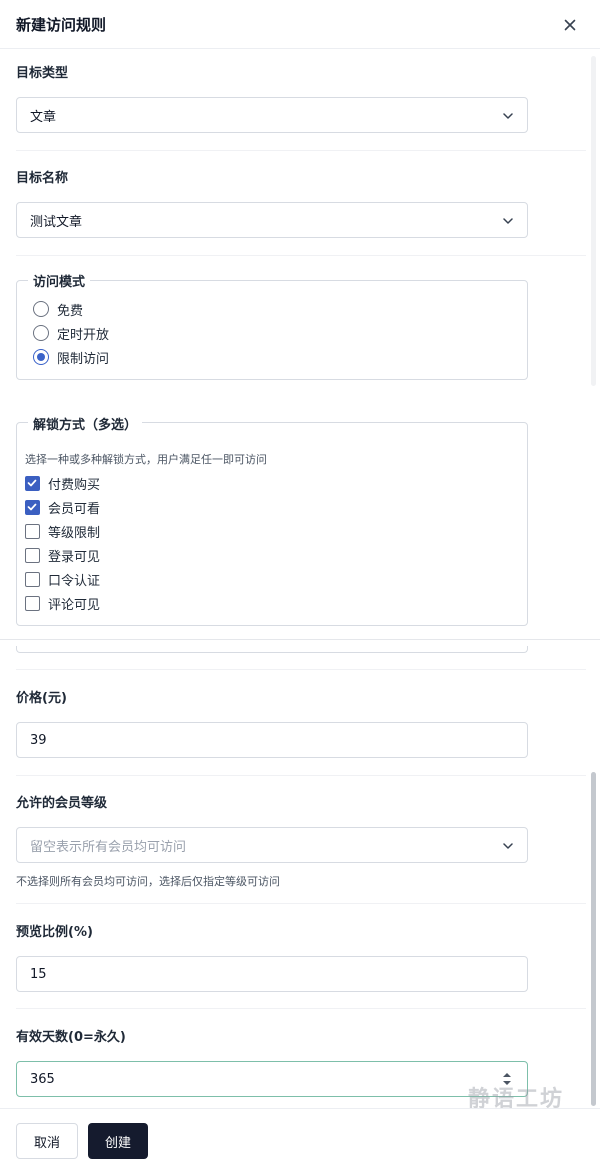 This screenshot has height=1170, width=600. I want to click on preview-ratio-value: 15, so click(38, 974).